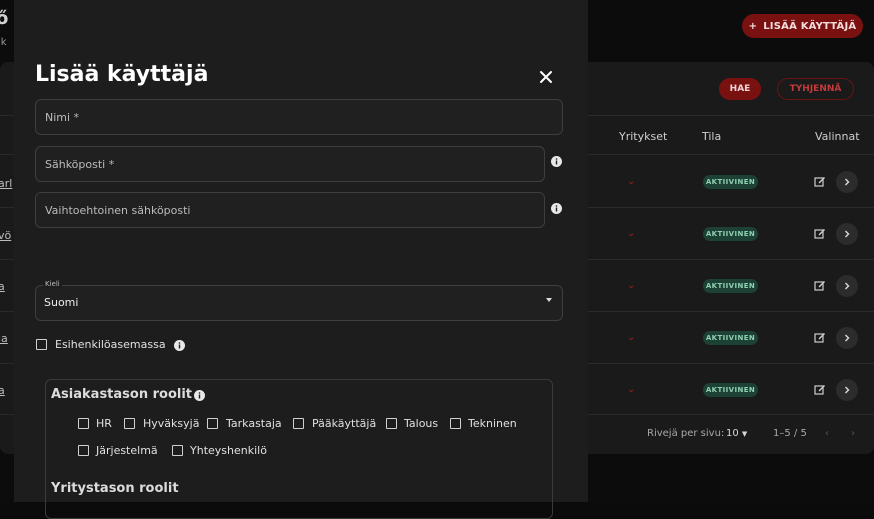 Image resolution: width=874 pixels, height=519 pixels. Describe the element at coordinates (837, 136) in the screenshot. I see `column-header-actions: Valinnat` at that location.